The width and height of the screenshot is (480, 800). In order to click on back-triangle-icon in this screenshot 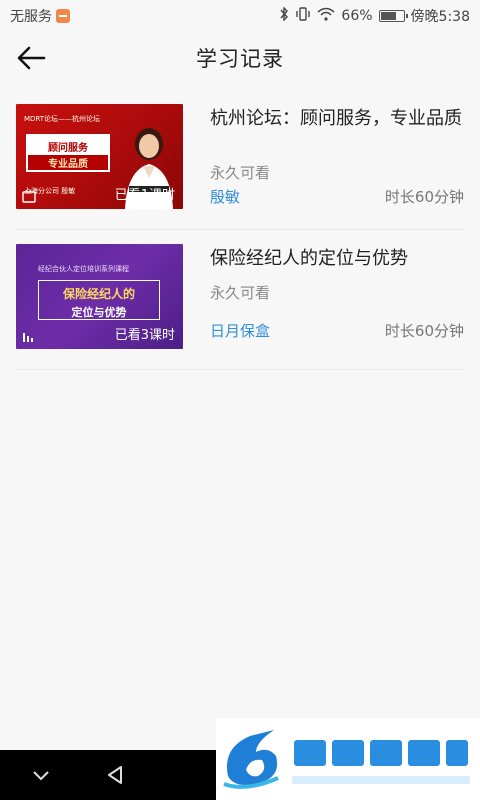, I will do `click(115, 775)`.